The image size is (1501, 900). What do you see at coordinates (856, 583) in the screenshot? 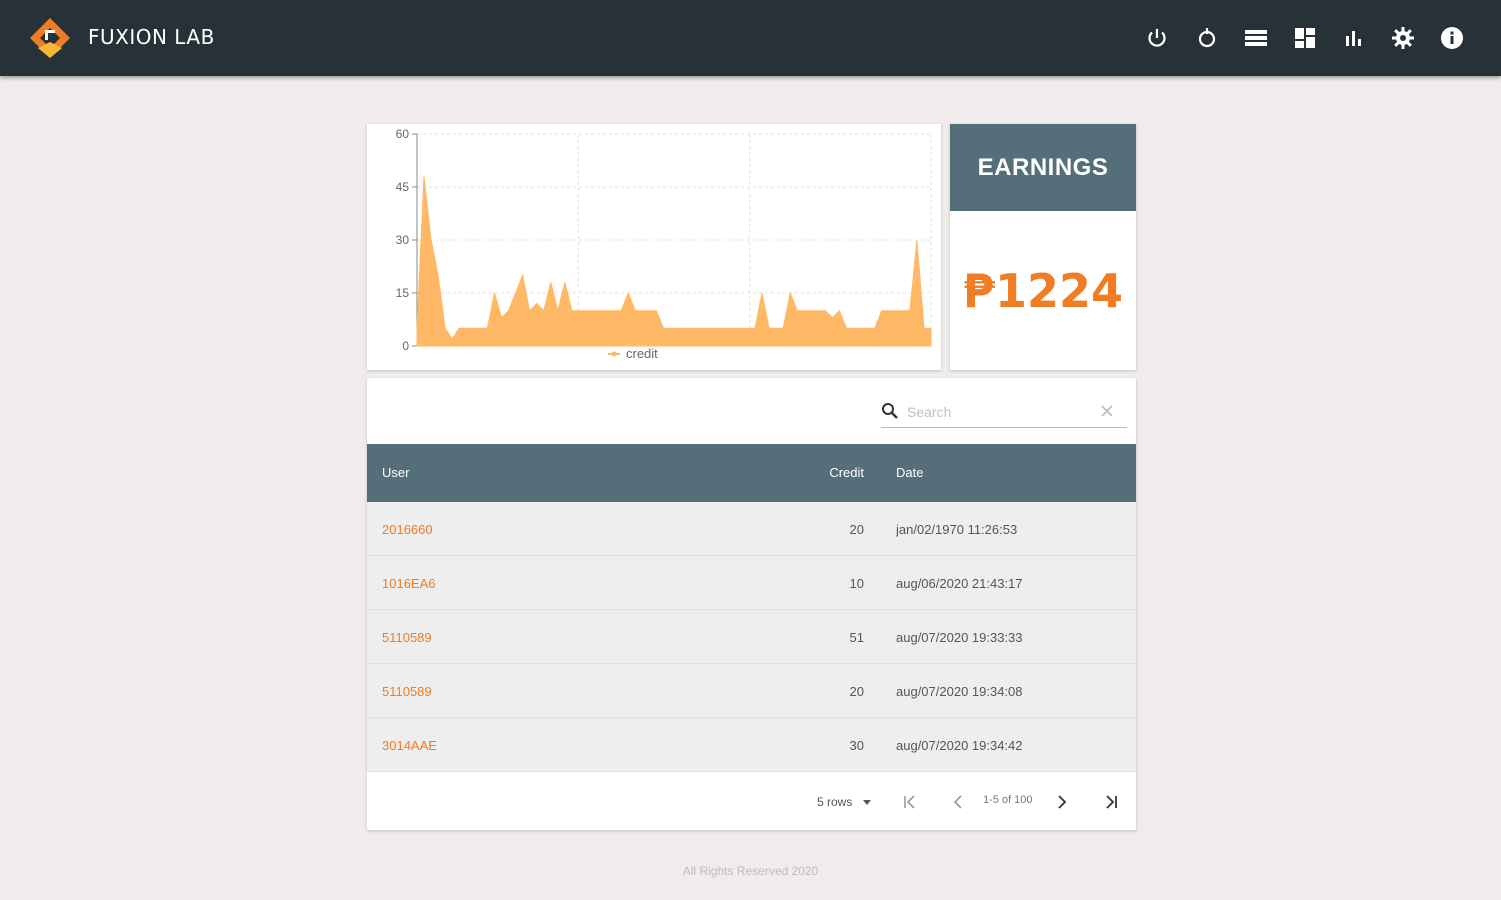
I see `credit-cell: 10` at bounding box center [856, 583].